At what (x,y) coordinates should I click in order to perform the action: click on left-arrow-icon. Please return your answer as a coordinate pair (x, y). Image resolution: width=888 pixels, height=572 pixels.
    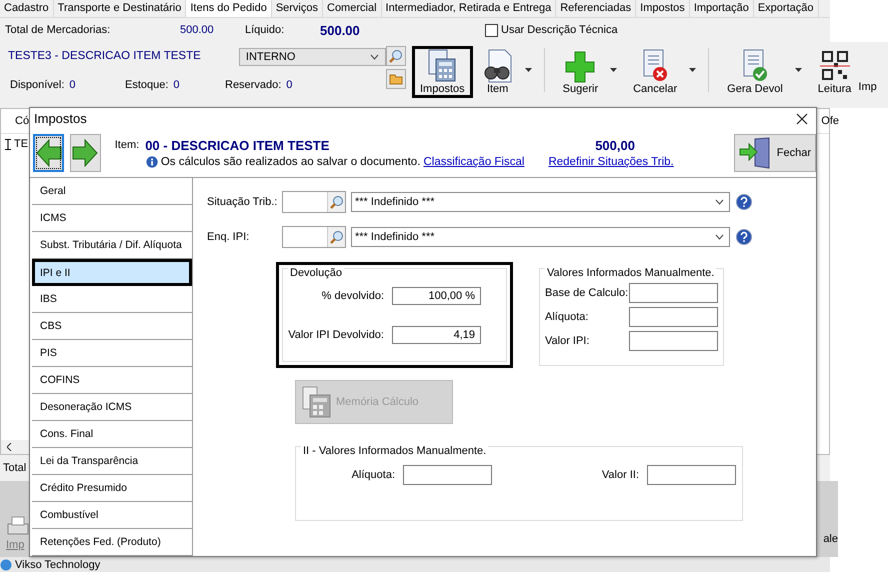
    Looking at the image, I should click on (49, 153).